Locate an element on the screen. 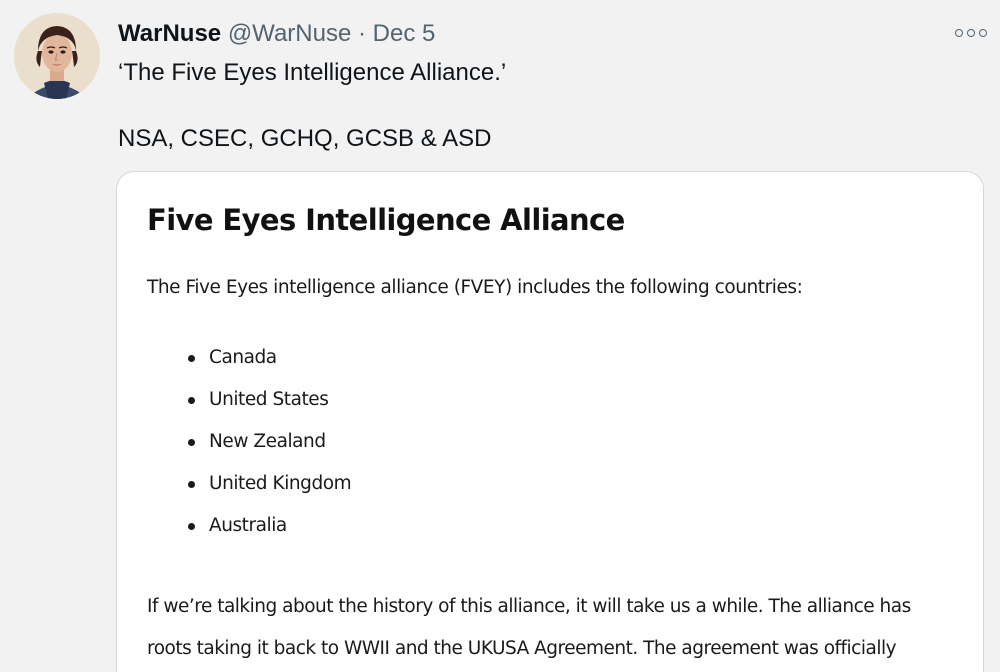  tweet-text-line: NSA, CSEC, GCHQ, GCSB & ASD is located at coordinates (305, 138).